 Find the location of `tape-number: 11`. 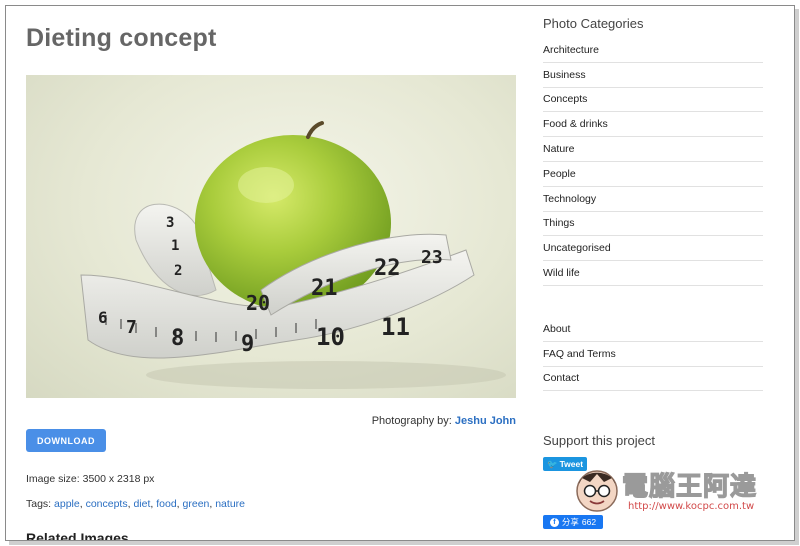

tape-number: 11 is located at coordinates (395, 327).